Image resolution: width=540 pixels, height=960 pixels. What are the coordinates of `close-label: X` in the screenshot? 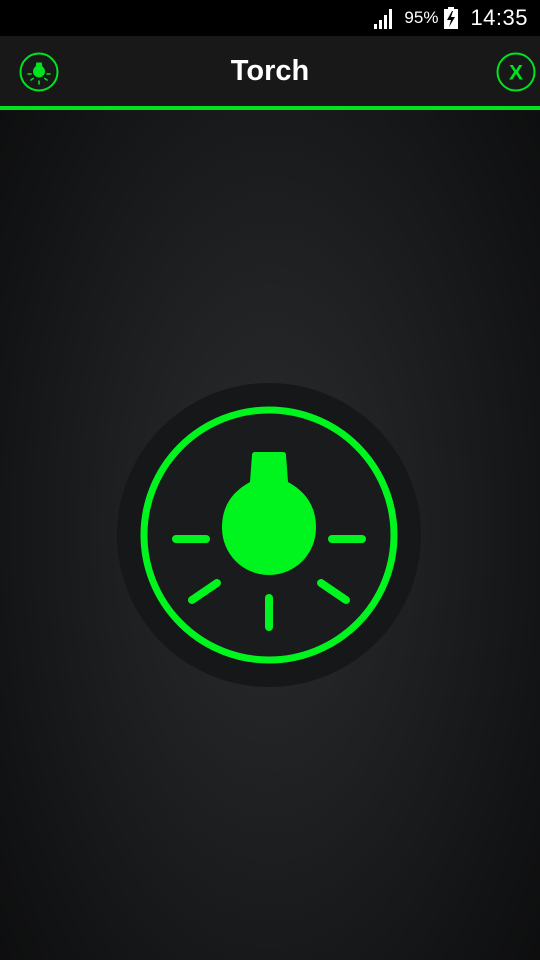 It's located at (516, 73).